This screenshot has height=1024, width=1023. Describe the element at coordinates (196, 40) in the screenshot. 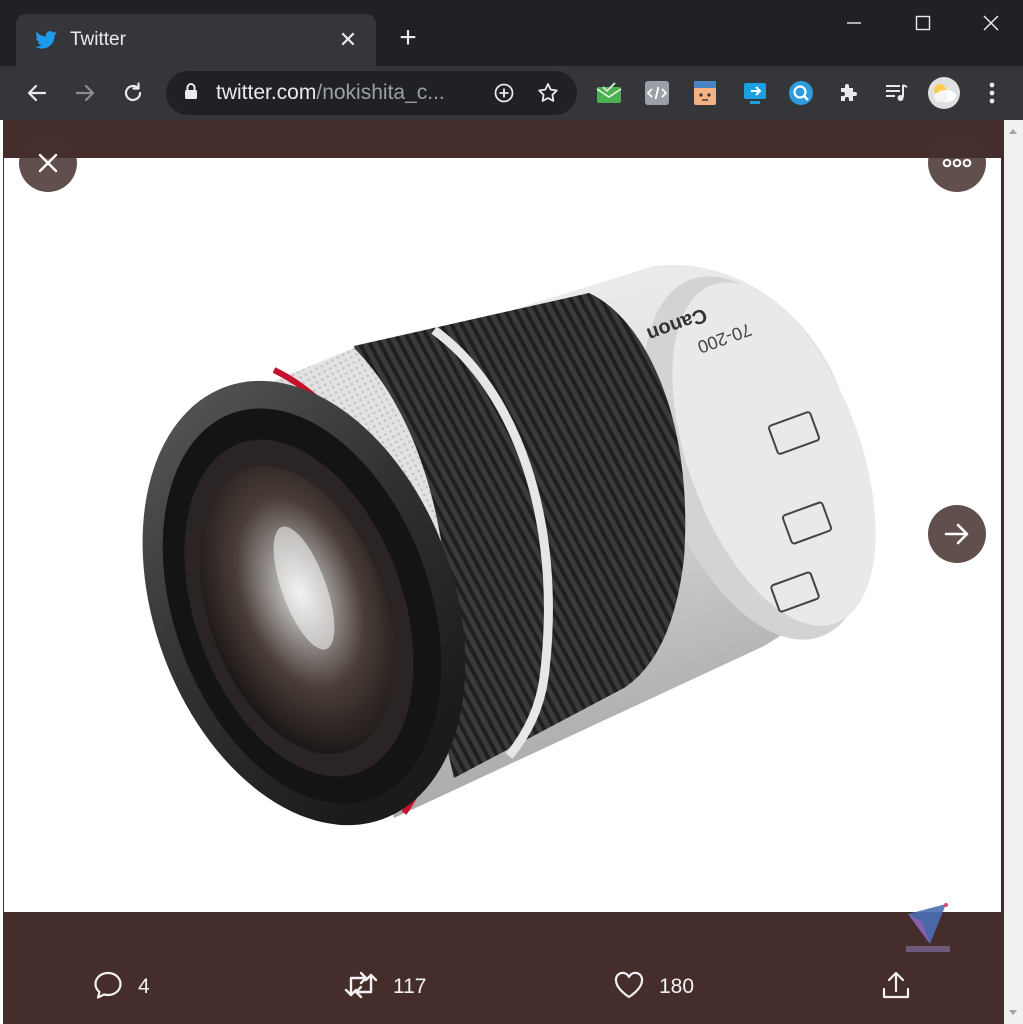

I see `browser-tab: Twitter ✕` at that location.